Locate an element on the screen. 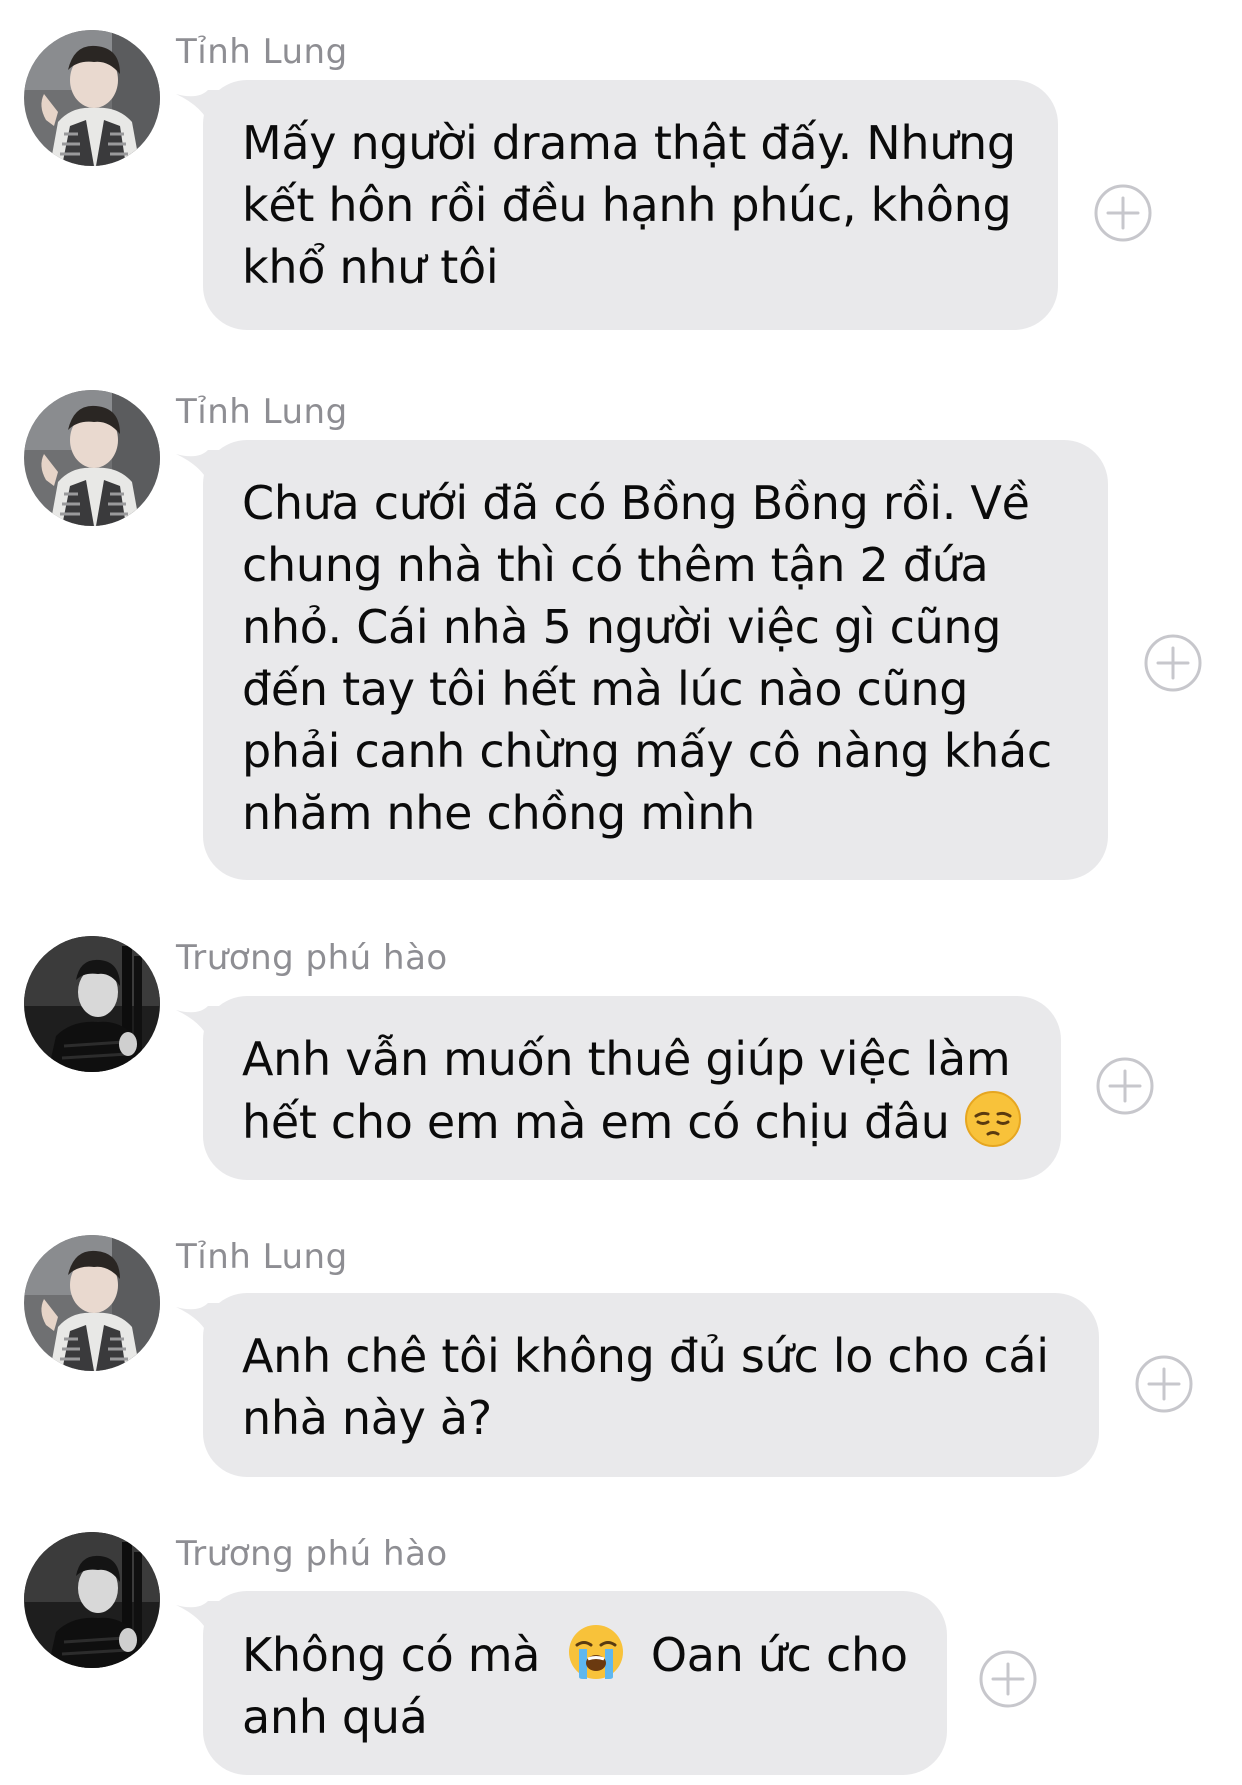 The width and height of the screenshot is (1242, 1785). pensive-face-emoji is located at coordinates (993, 1119).